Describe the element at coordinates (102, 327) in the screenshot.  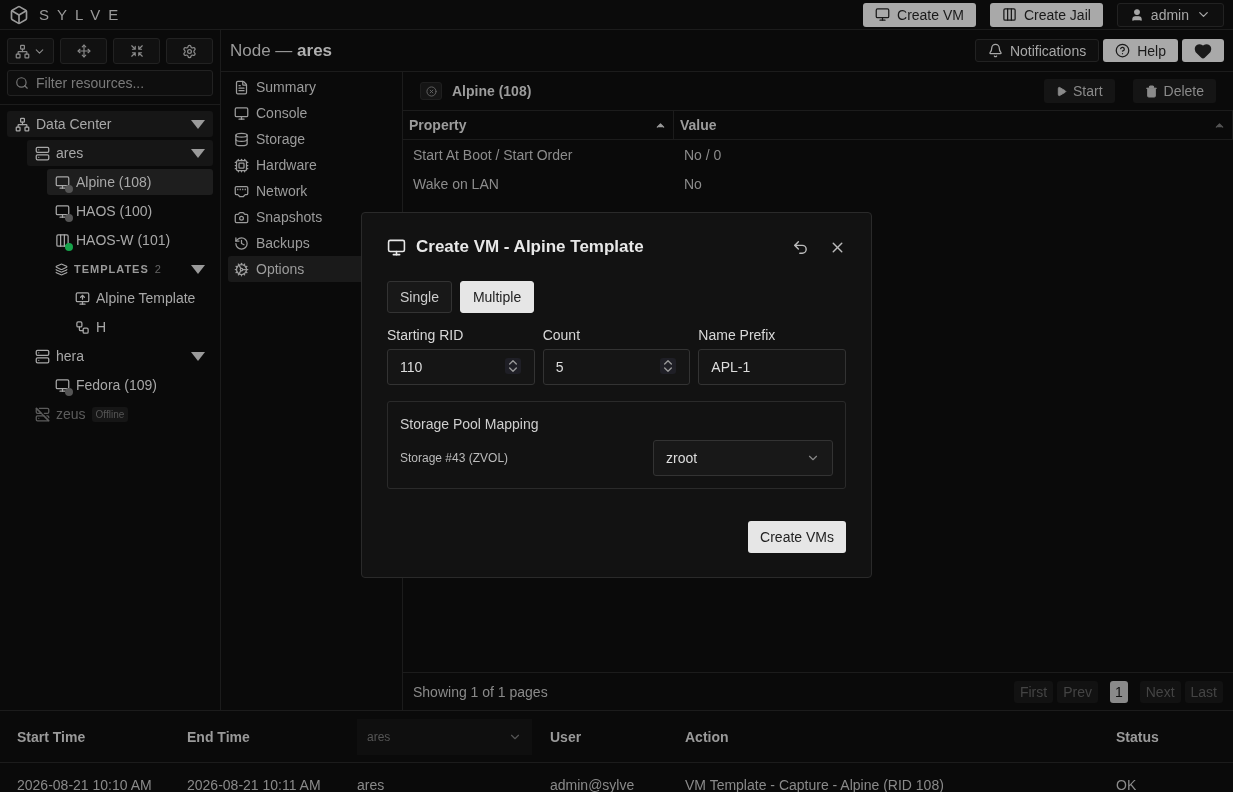
I see `tree-label: H` at that location.